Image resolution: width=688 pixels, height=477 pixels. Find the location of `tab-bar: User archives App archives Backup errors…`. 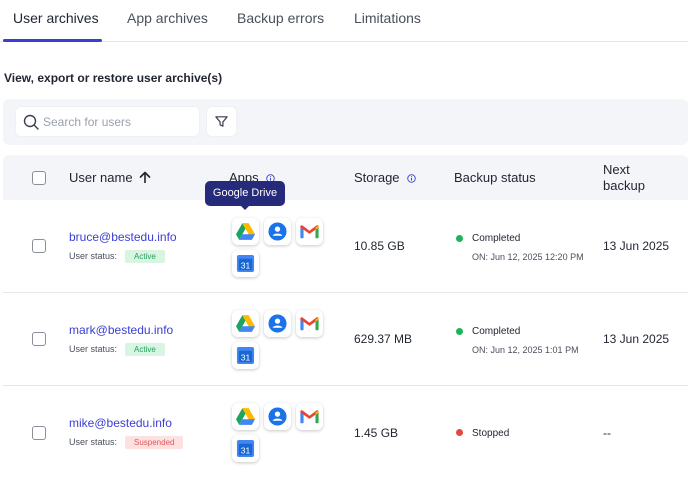

tab-bar: User archives App archives Backup errors… is located at coordinates (344, 21).